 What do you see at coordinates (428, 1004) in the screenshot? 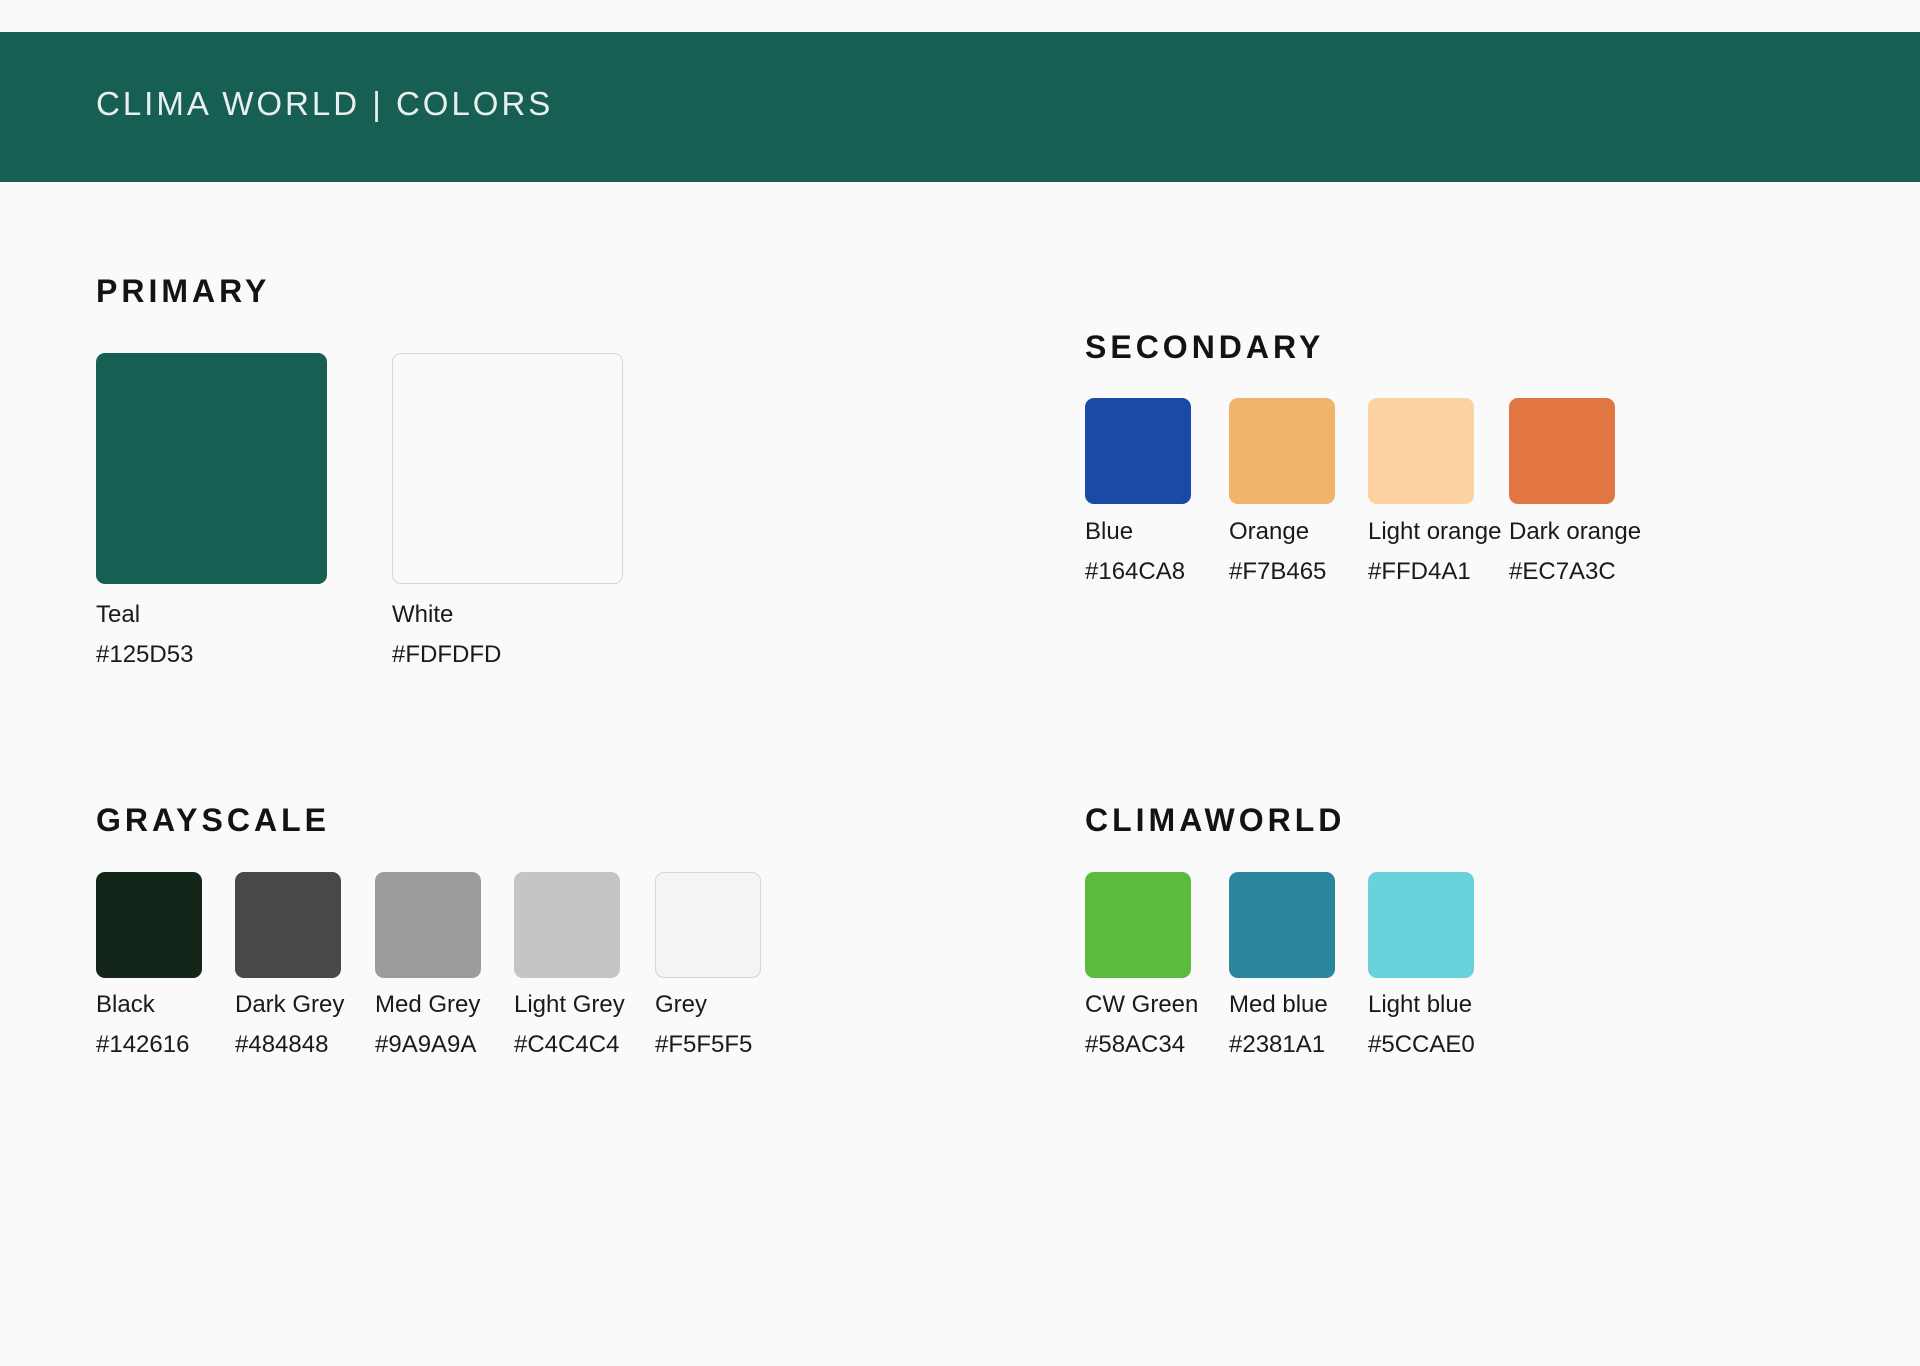
I see `color-name-med-grey: Med Grey` at bounding box center [428, 1004].